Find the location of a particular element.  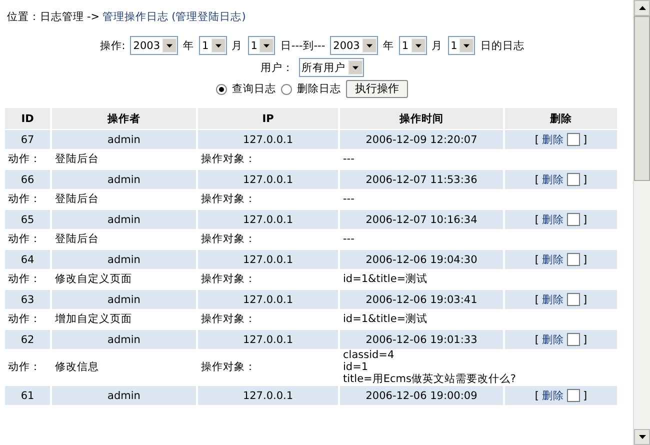

execute-button: 执行操作 is located at coordinates (377, 89).